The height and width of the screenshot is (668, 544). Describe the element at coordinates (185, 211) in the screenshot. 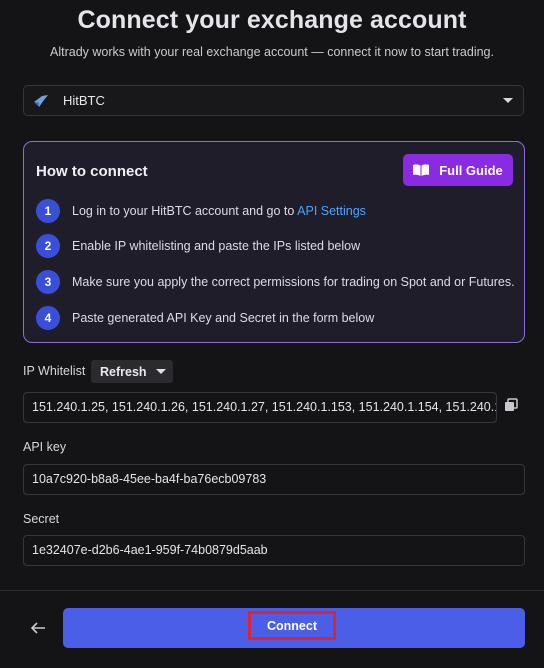

I see `step-text: Log in to your HitBTC account and go to` at that location.